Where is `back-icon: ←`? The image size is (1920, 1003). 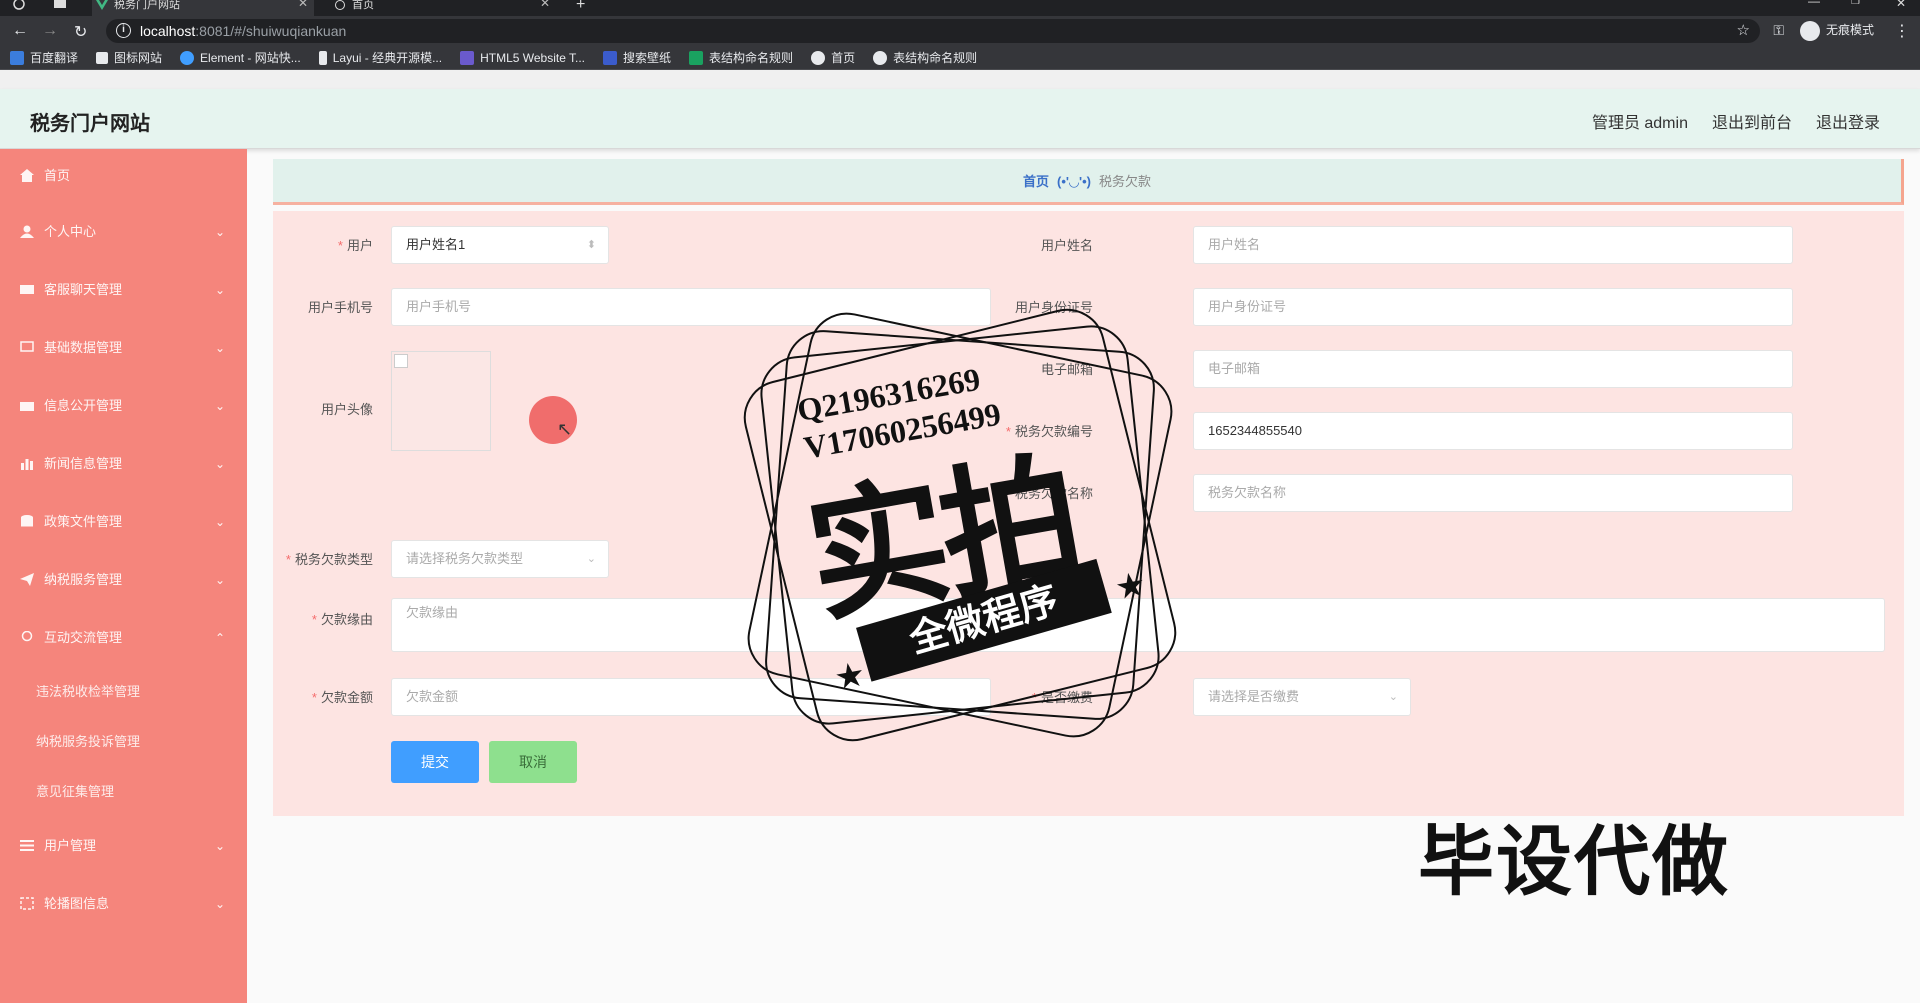 back-icon: ← is located at coordinates (20, 31).